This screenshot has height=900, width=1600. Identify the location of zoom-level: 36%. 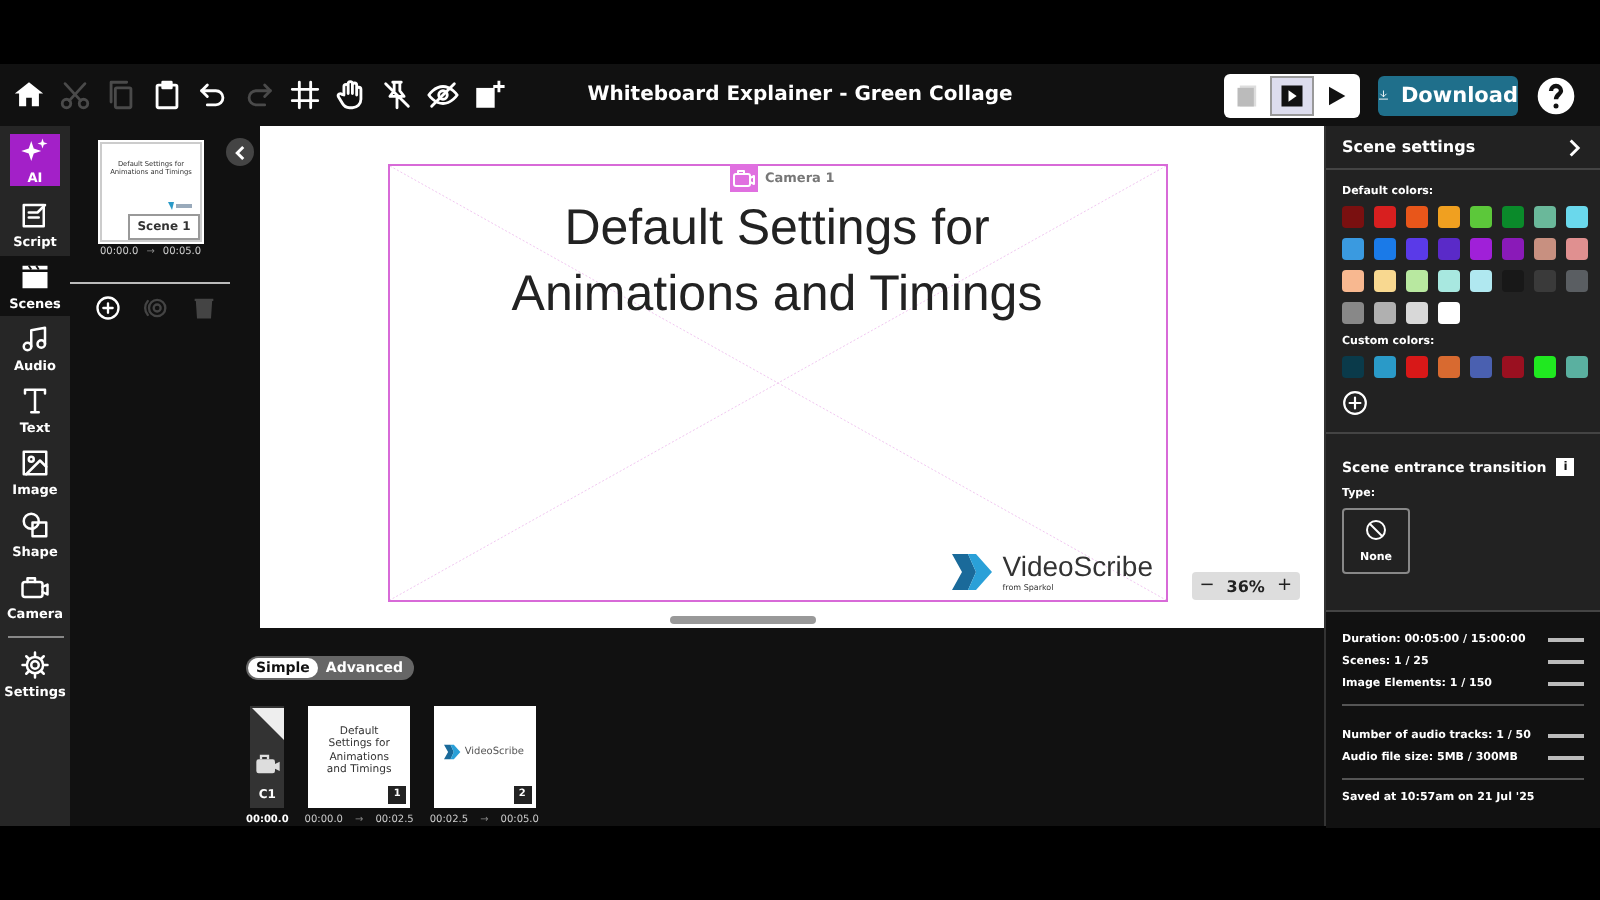
(1245, 586).